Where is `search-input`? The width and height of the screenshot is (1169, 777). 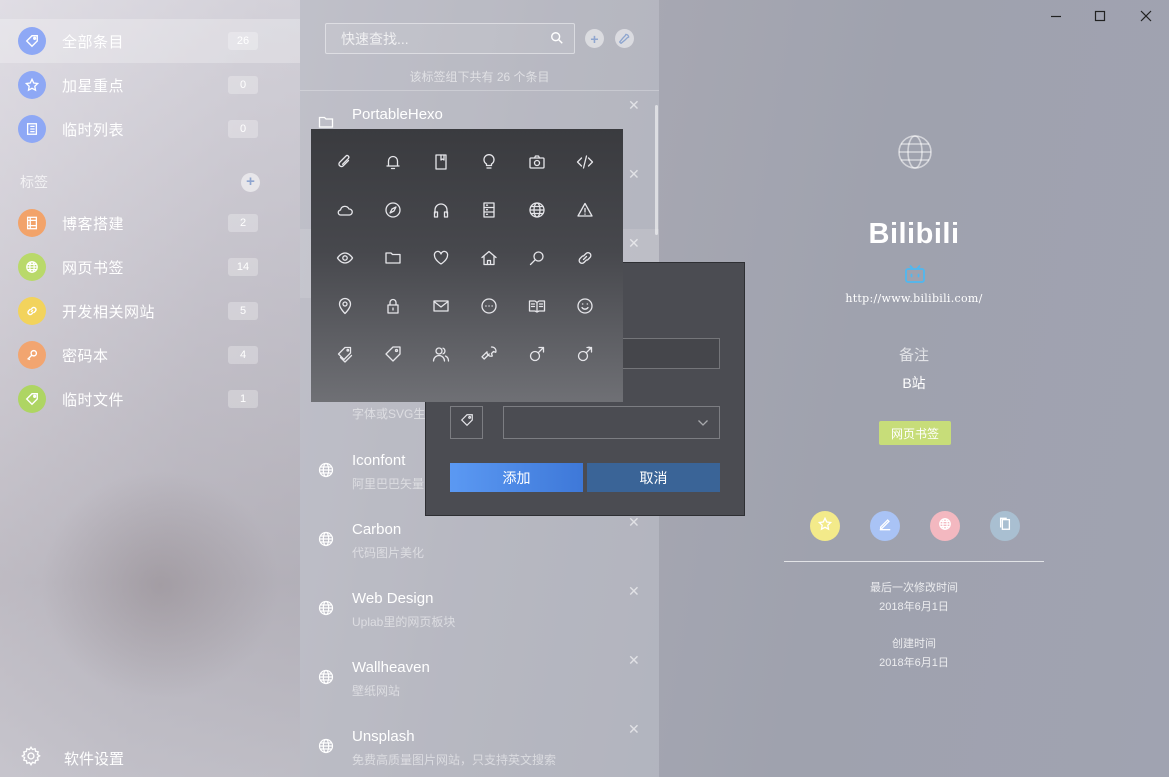
search-input is located at coordinates (441, 38).